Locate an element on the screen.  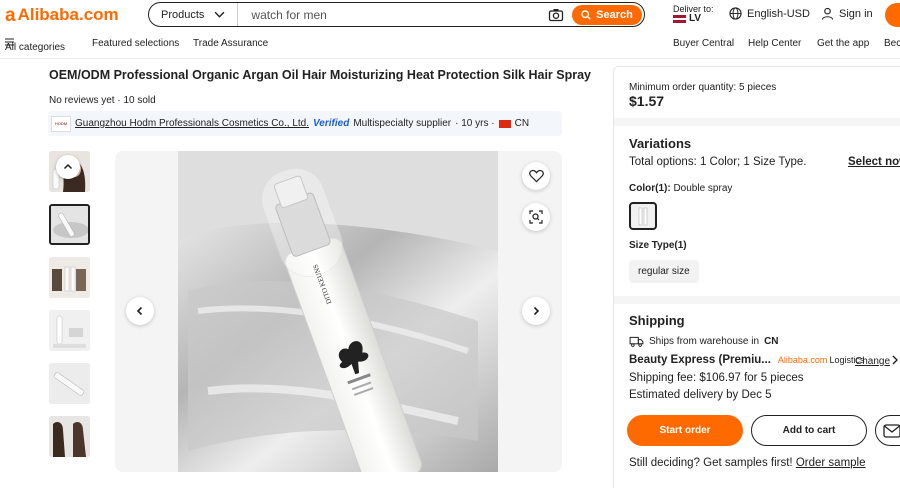
product-price: $1.57 is located at coordinates (647, 101).